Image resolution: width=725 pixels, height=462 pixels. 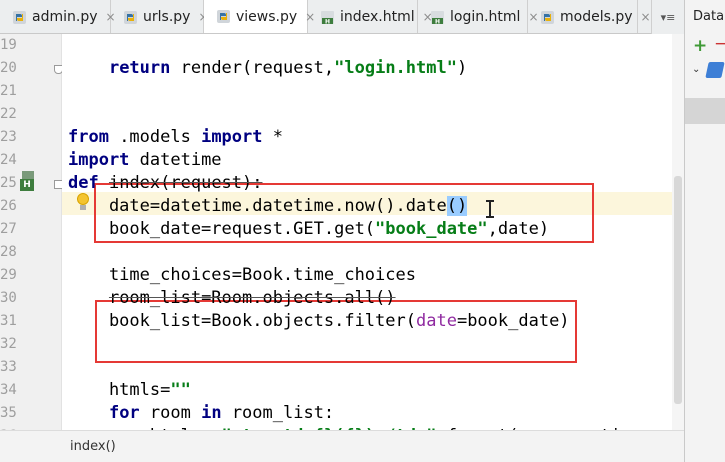 I want to click on line-number: 21, so click(x=8, y=91).